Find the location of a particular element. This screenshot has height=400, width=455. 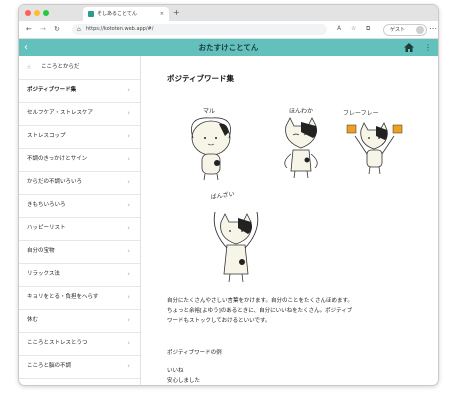

sidebar-item: からだの不調いろいろ › is located at coordinates (79, 183).